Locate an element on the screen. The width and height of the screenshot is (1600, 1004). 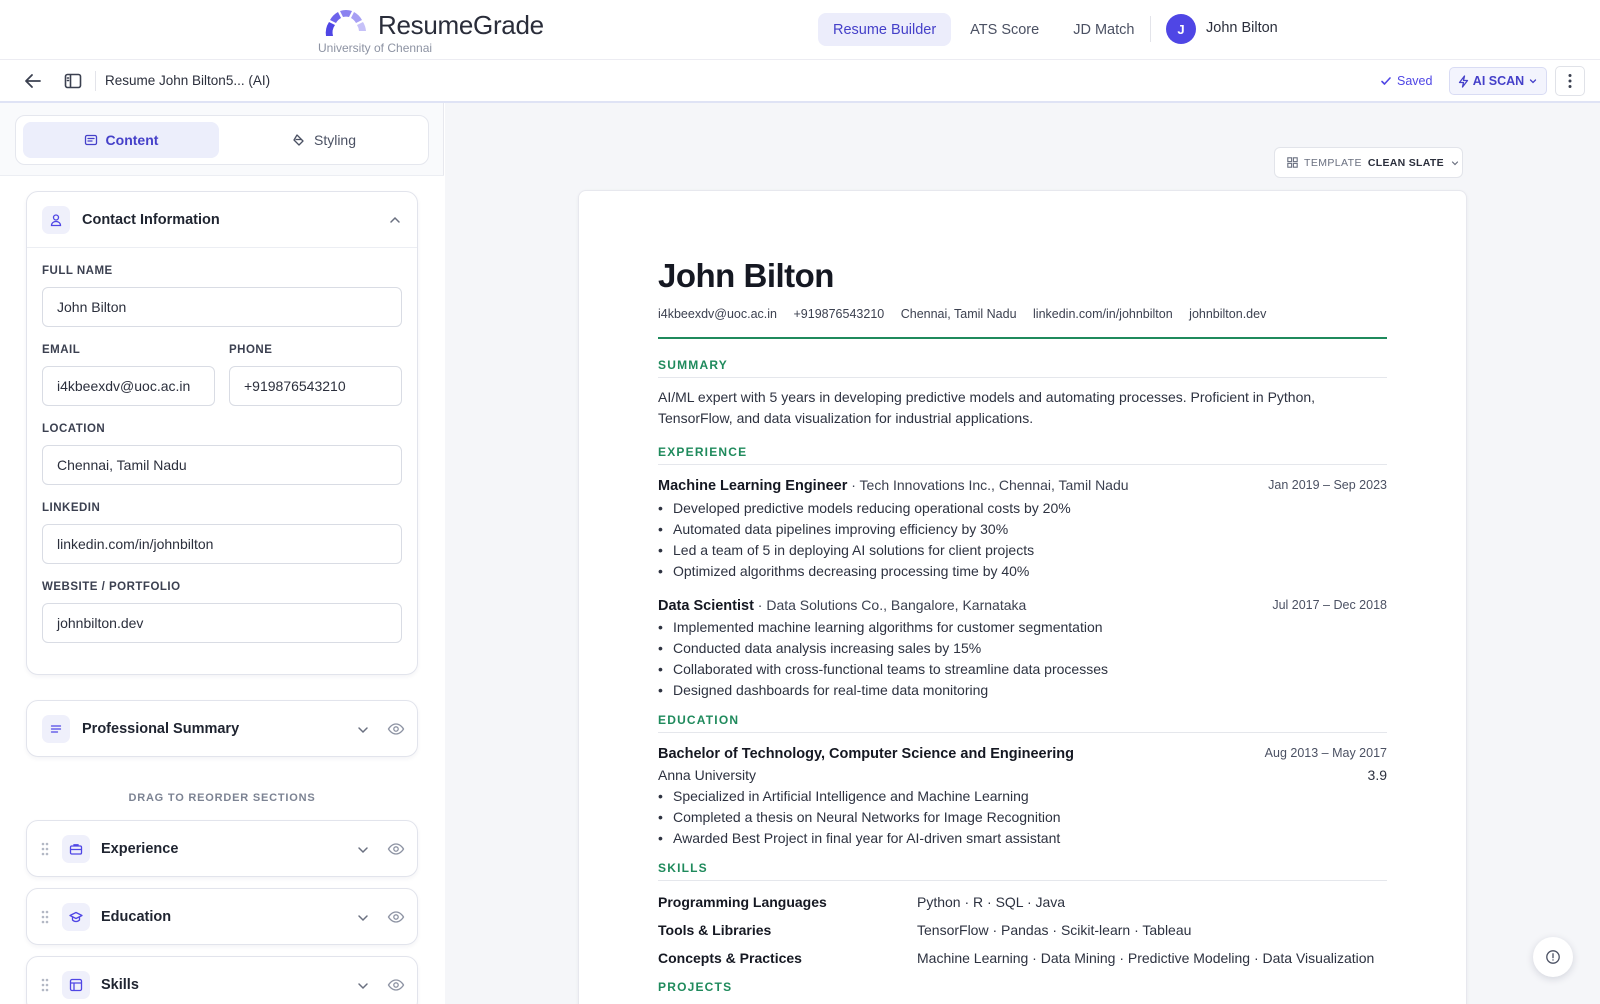
tab-content: Content is located at coordinates (121, 140).